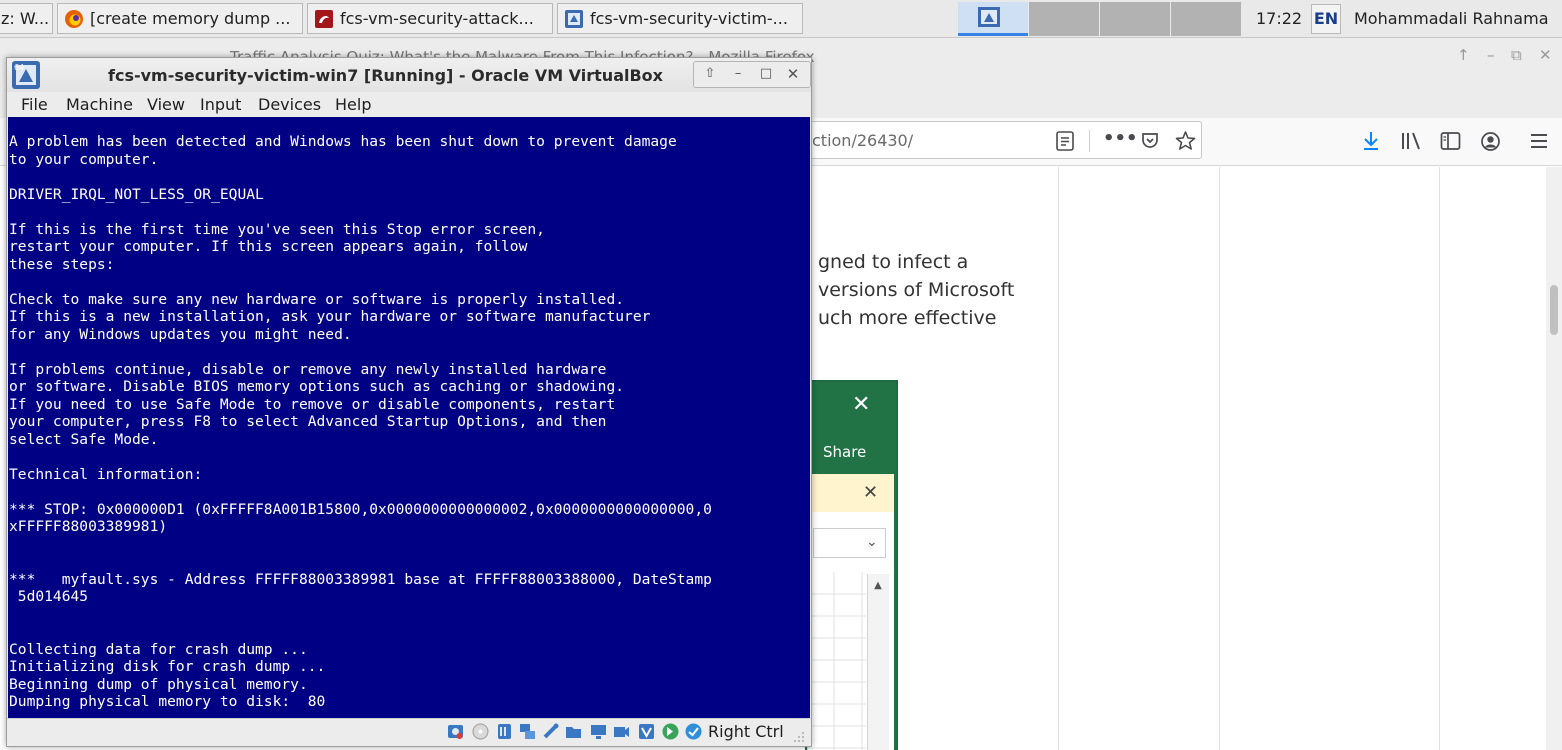  I want to click on host-key-label: Right Ctrl, so click(746, 731).